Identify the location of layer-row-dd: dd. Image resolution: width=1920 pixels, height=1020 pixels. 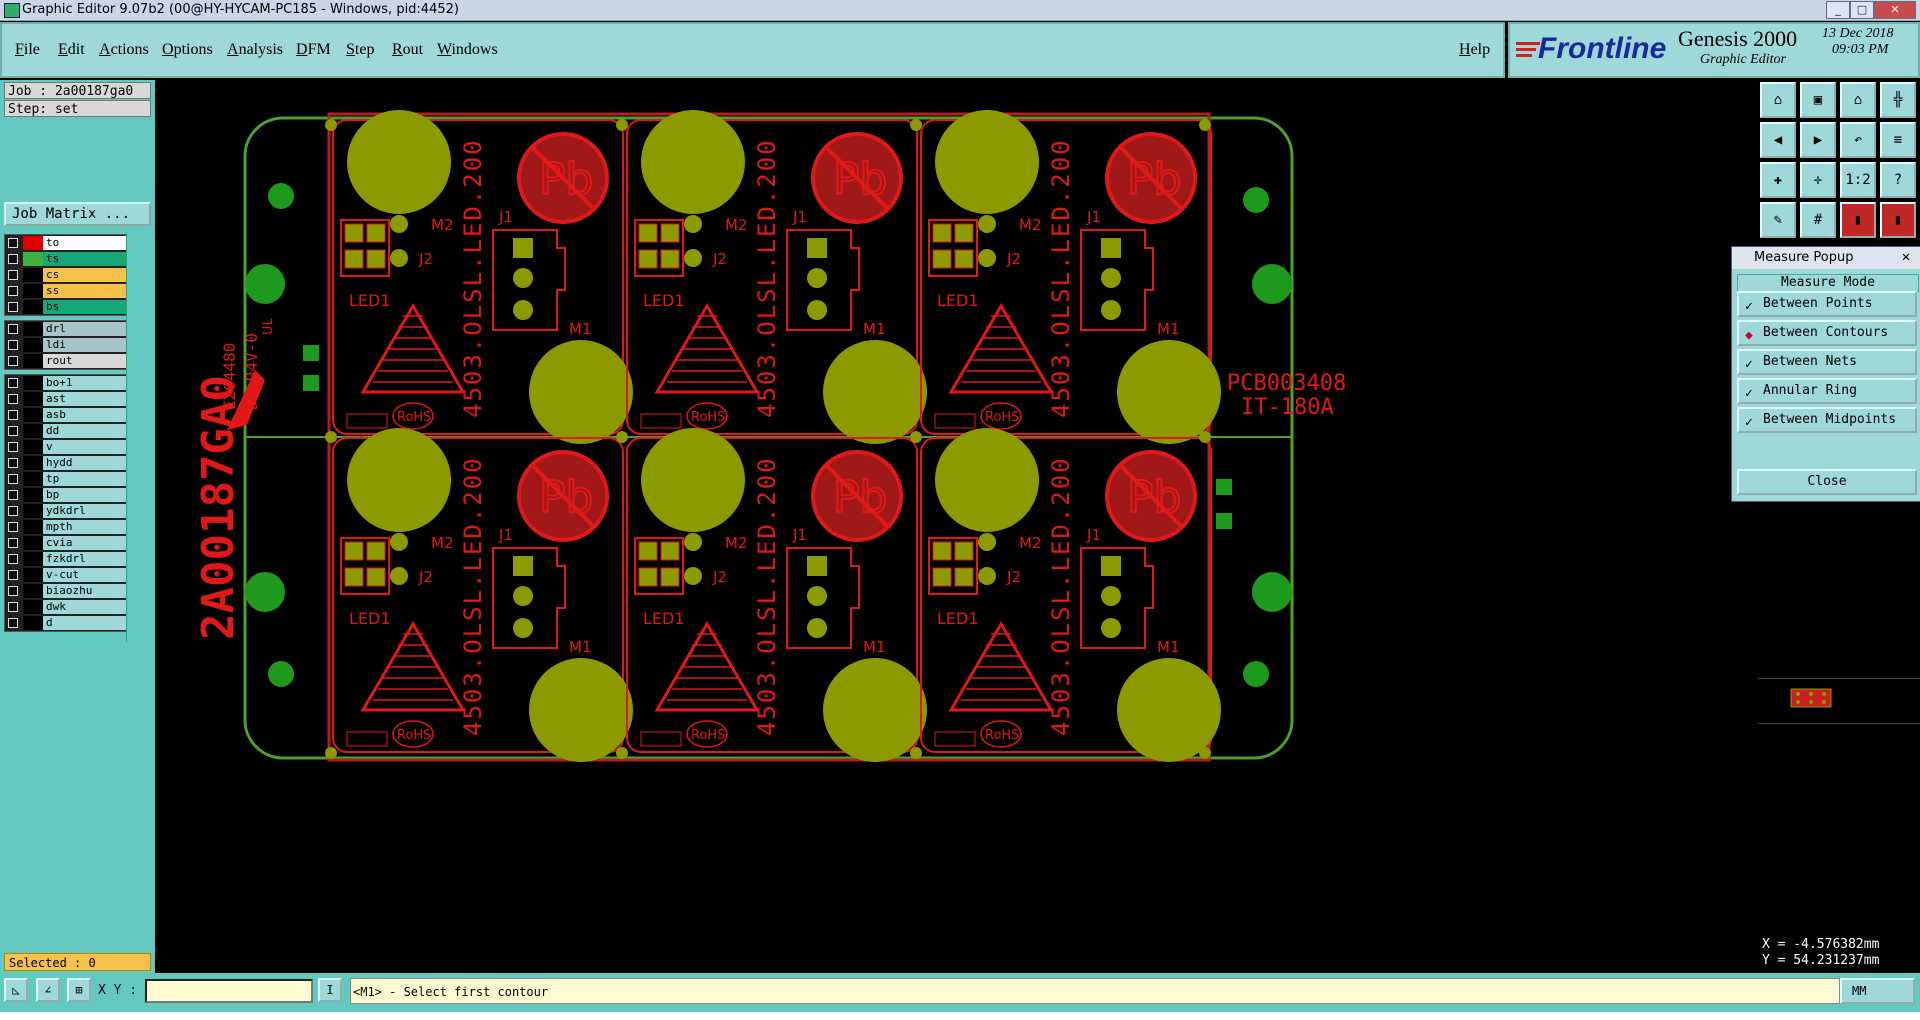
(66, 431).